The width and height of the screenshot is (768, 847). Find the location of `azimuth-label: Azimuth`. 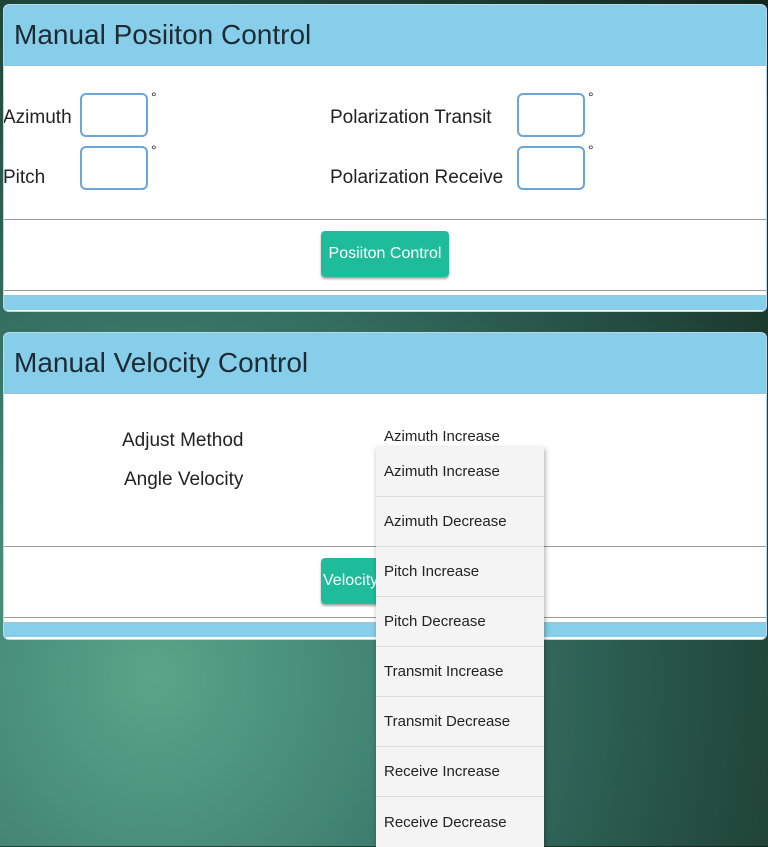

azimuth-label: Azimuth is located at coordinates (37, 117).